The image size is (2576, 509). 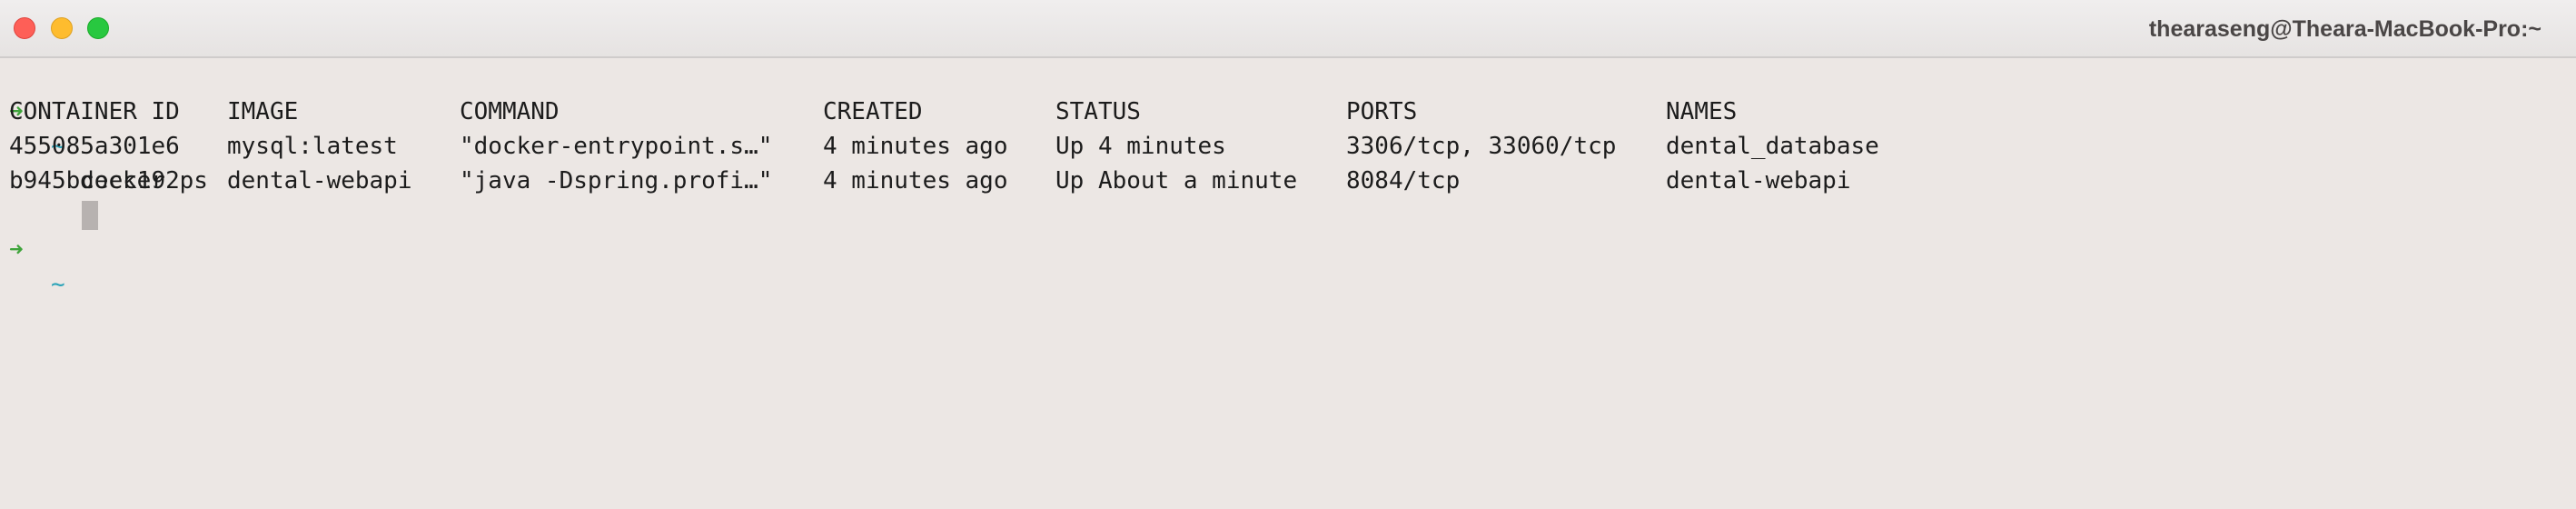 What do you see at coordinates (263, 111) in the screenshot?
I see `header-image: IMAGE` at bounding box center [263, 111].